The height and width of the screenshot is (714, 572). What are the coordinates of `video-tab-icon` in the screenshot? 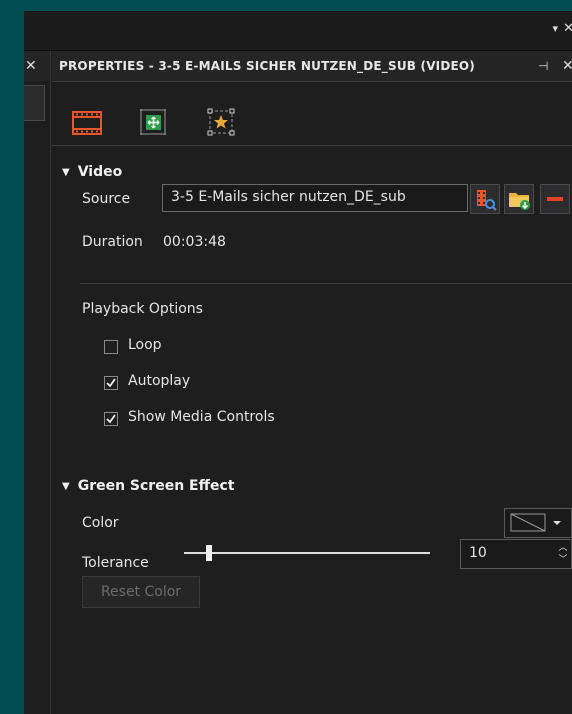 It's located at (87, 122).